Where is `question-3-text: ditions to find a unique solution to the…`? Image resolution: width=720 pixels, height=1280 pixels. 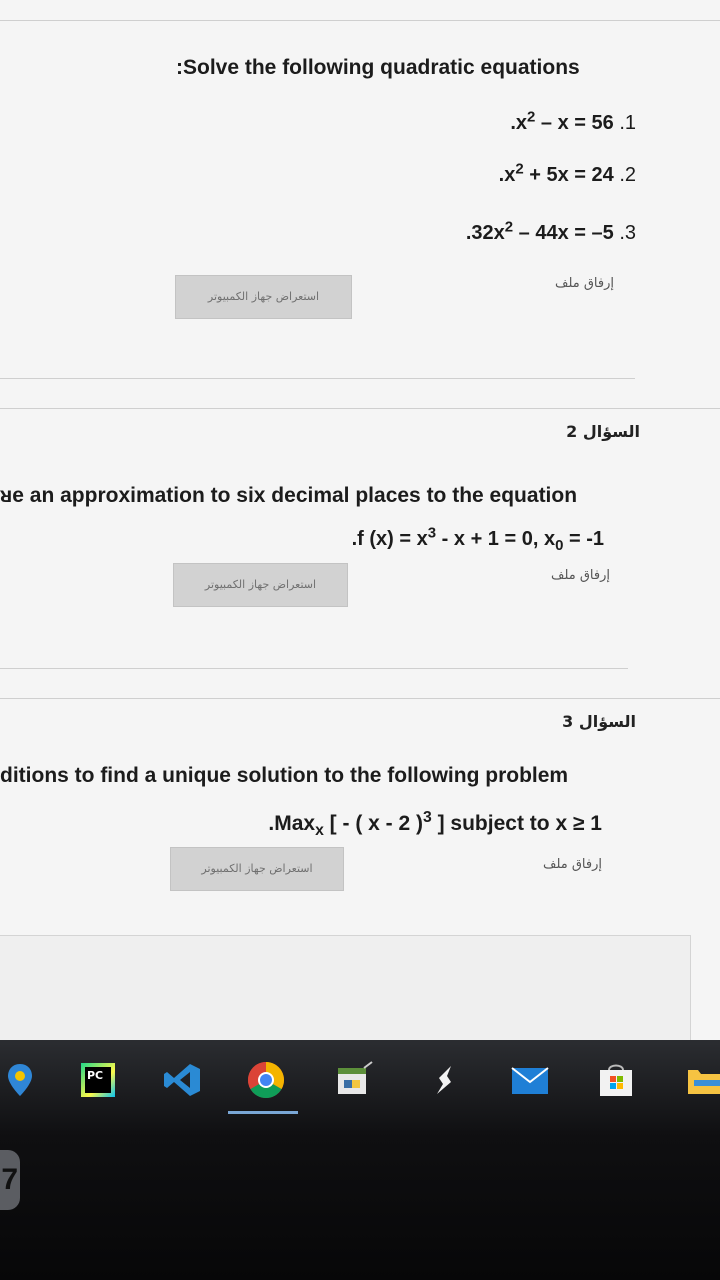
question-3-text: ditions to find a unique solution to the… is located at coordinates (284, 775).